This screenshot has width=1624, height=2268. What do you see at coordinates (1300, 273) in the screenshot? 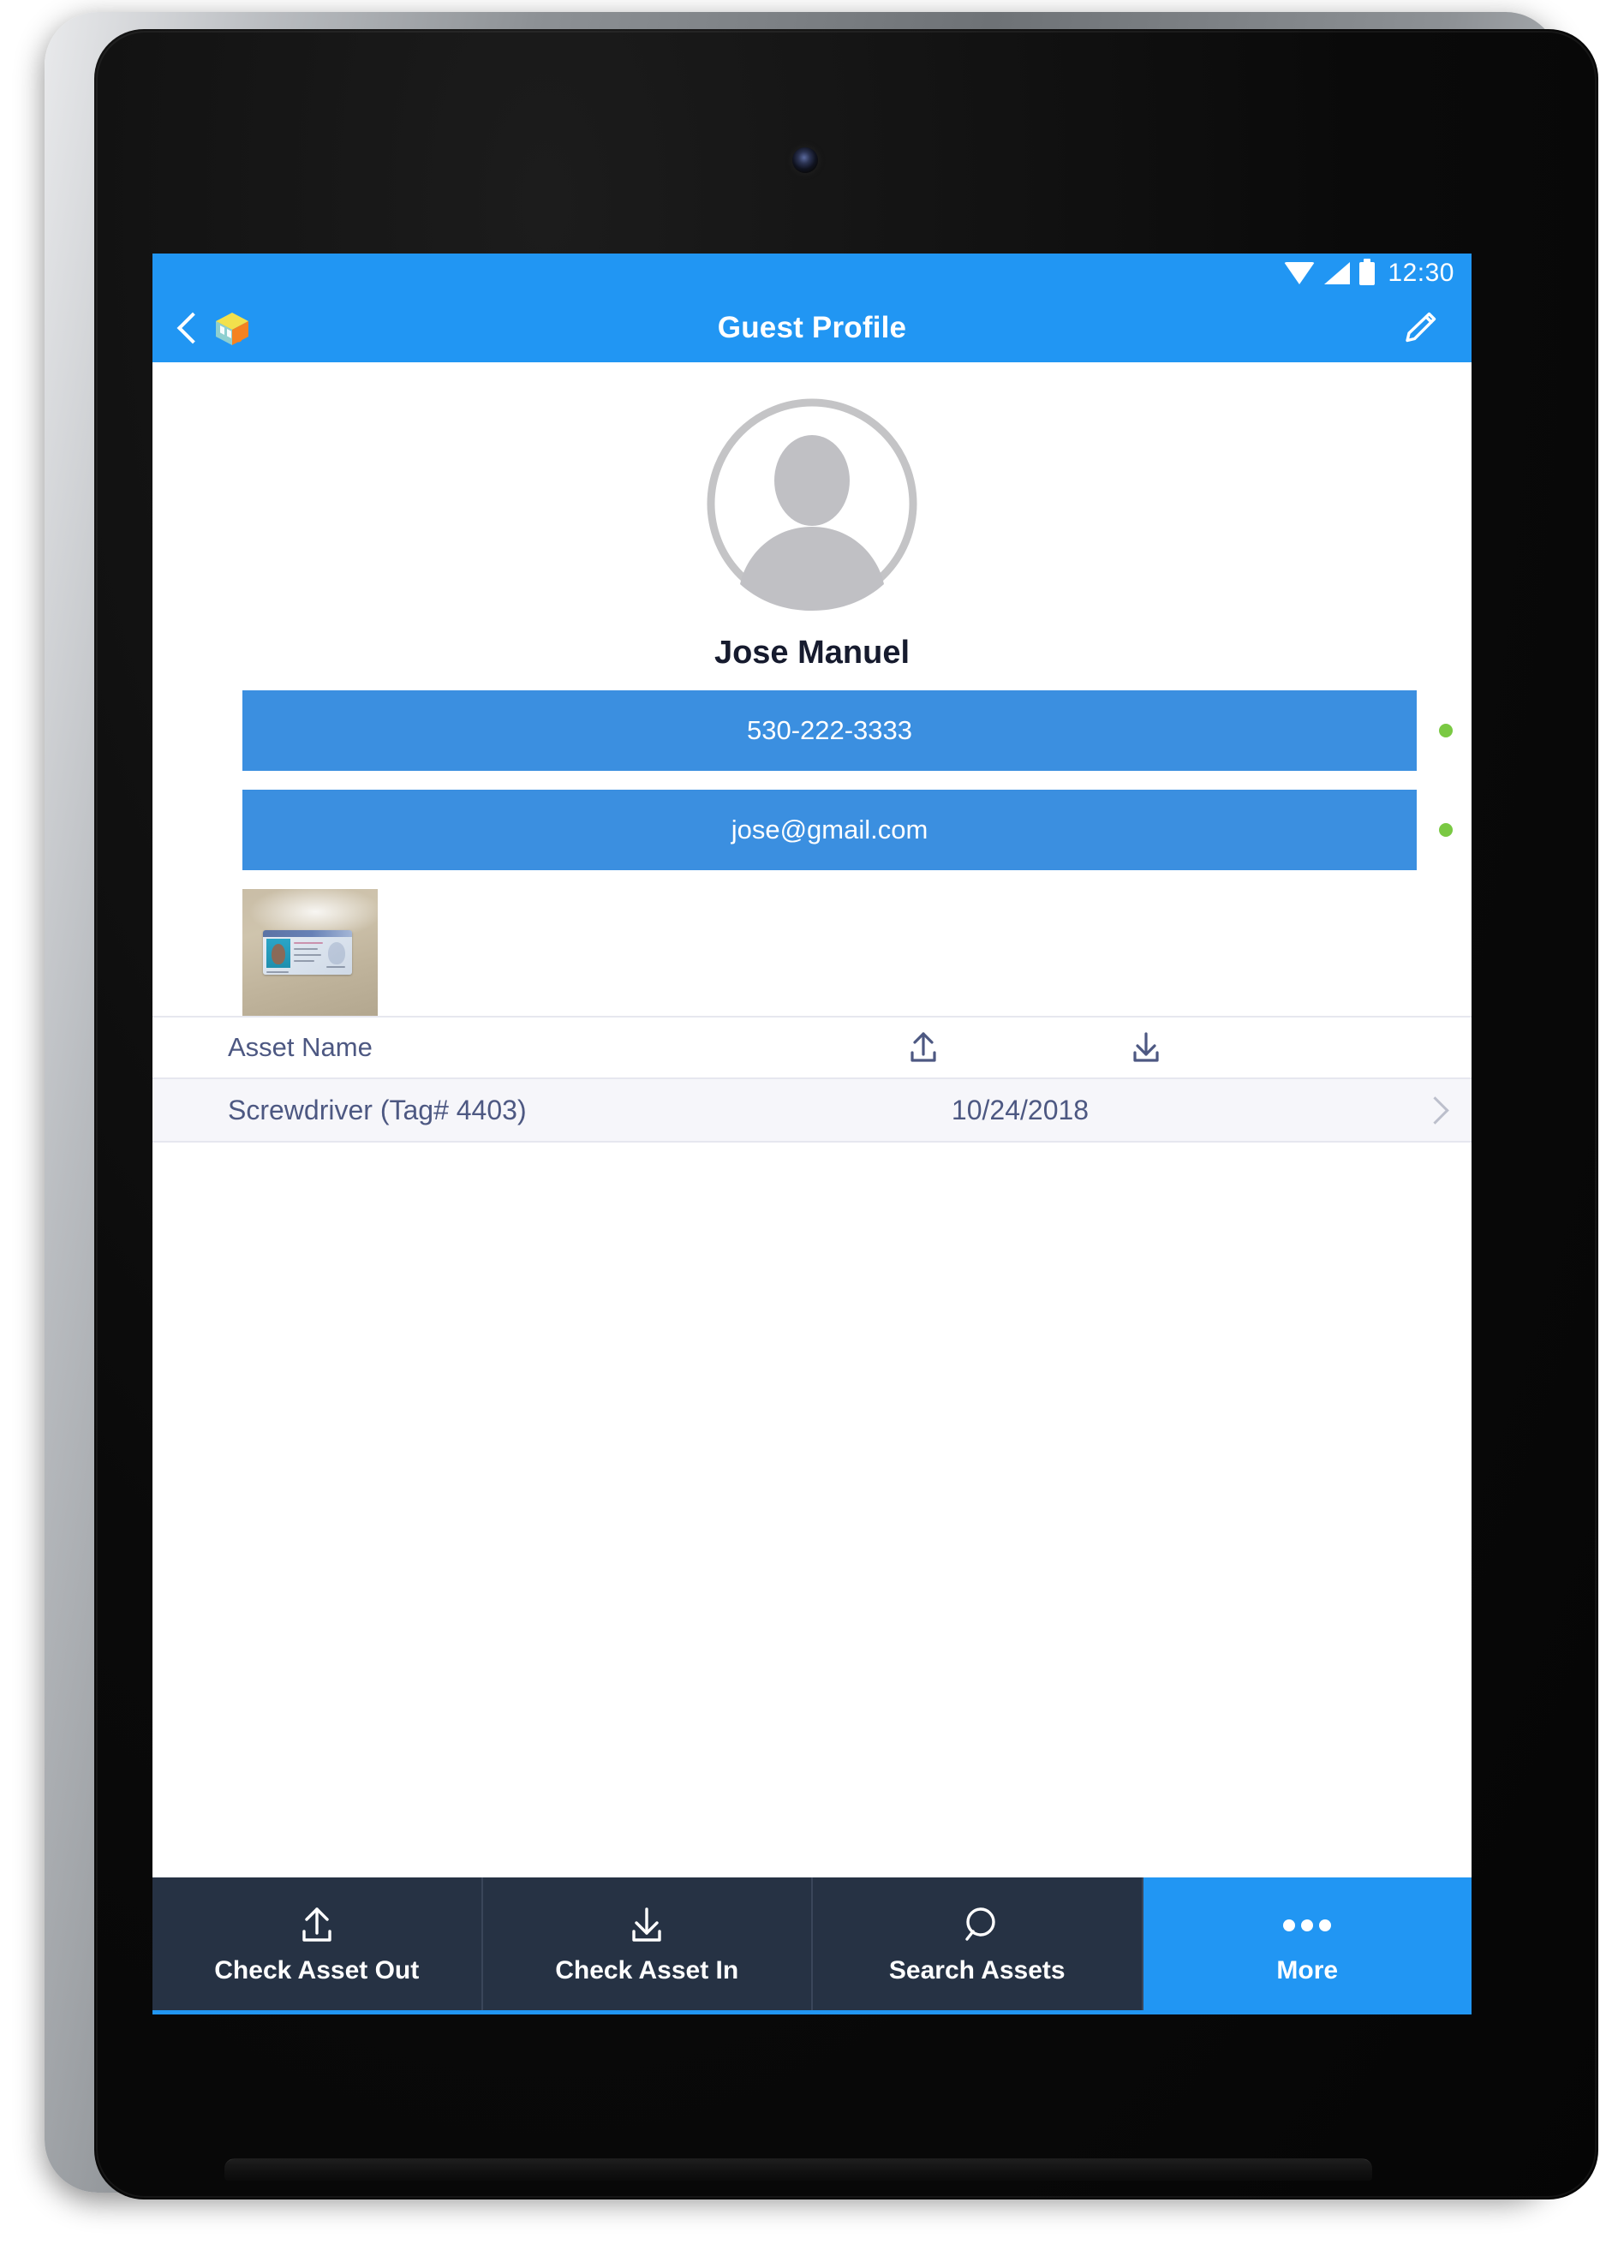
I see `wifi-icon` at bounding box center [1300, 273].